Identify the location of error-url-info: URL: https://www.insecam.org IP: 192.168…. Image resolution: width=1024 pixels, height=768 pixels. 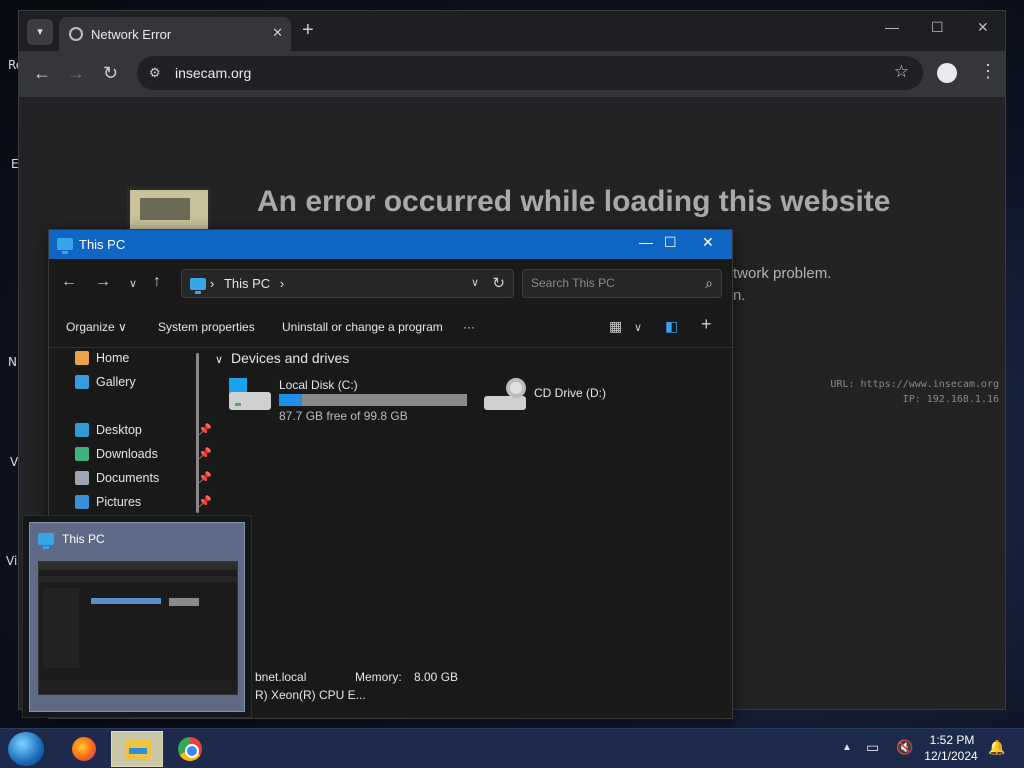
(914, 392).